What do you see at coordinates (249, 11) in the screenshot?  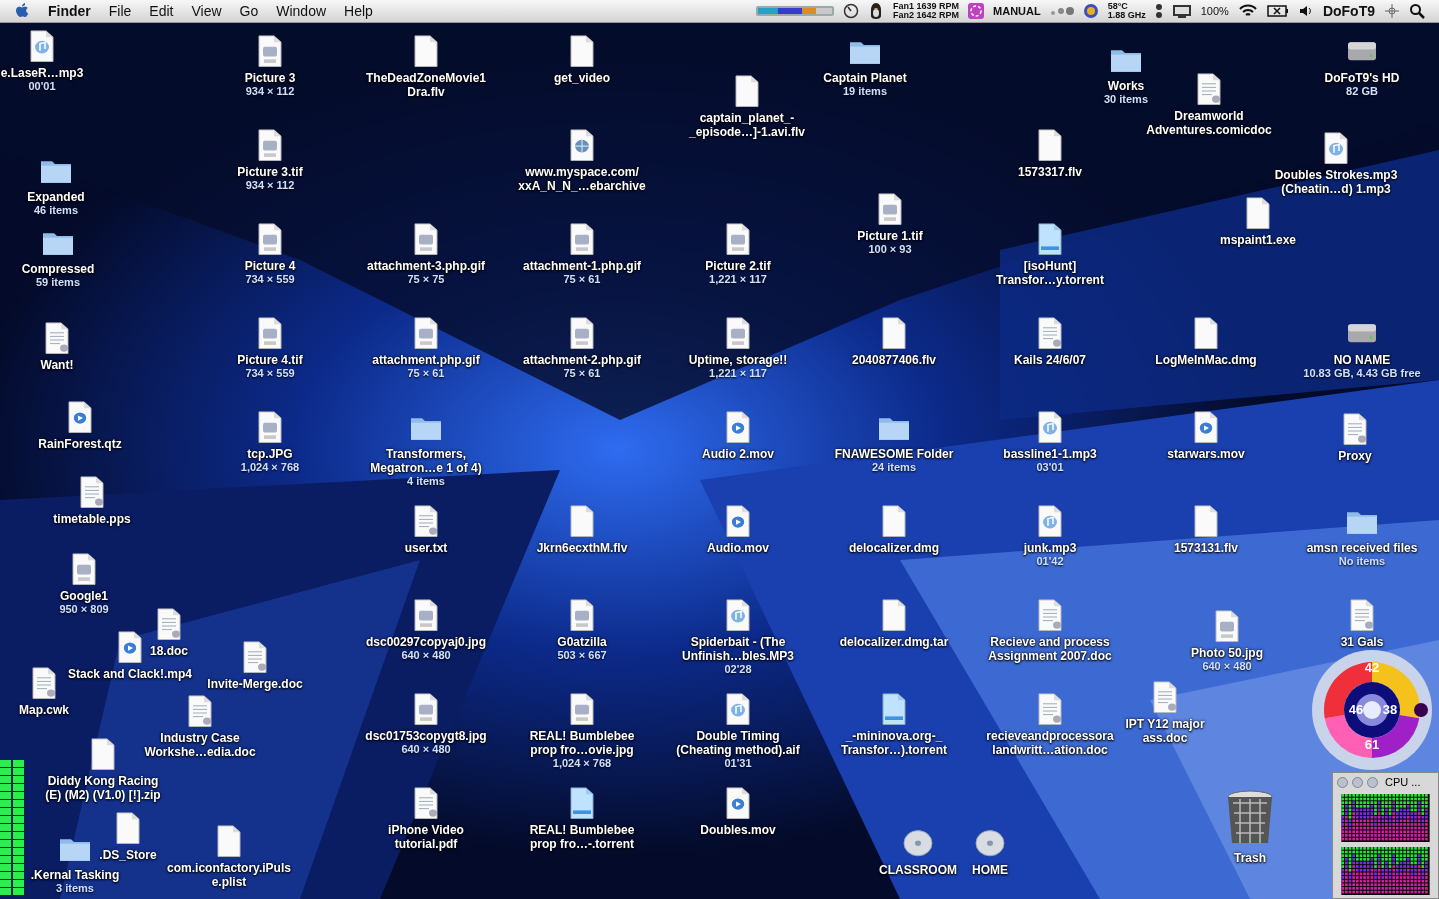 I see `menu-item: Go` at bounding box center [249, 11].